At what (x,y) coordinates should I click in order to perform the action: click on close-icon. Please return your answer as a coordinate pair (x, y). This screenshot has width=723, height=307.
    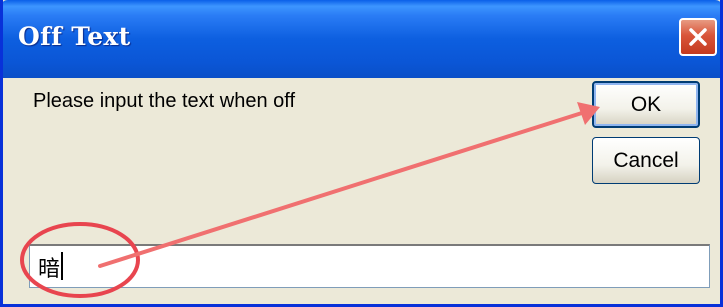
    Looking at the image, I should click on (698, 37).